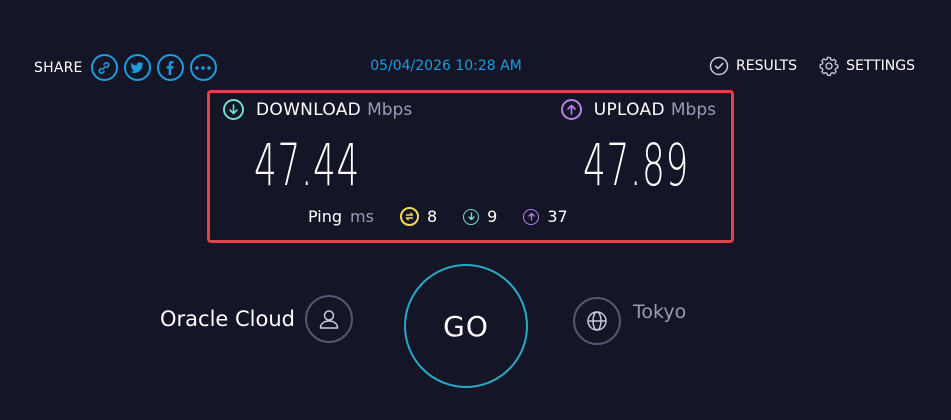  I want to click on globe-icon, so click(597, 321).